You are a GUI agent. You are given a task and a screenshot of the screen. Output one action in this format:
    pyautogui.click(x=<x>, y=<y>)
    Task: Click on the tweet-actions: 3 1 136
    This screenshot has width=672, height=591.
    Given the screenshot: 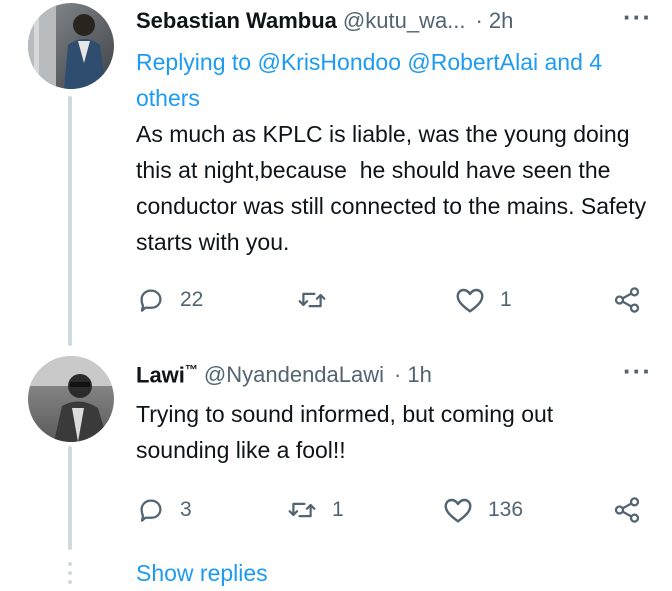 What is the action you would take?
    pyautogui.click(x=394, y=510)
    